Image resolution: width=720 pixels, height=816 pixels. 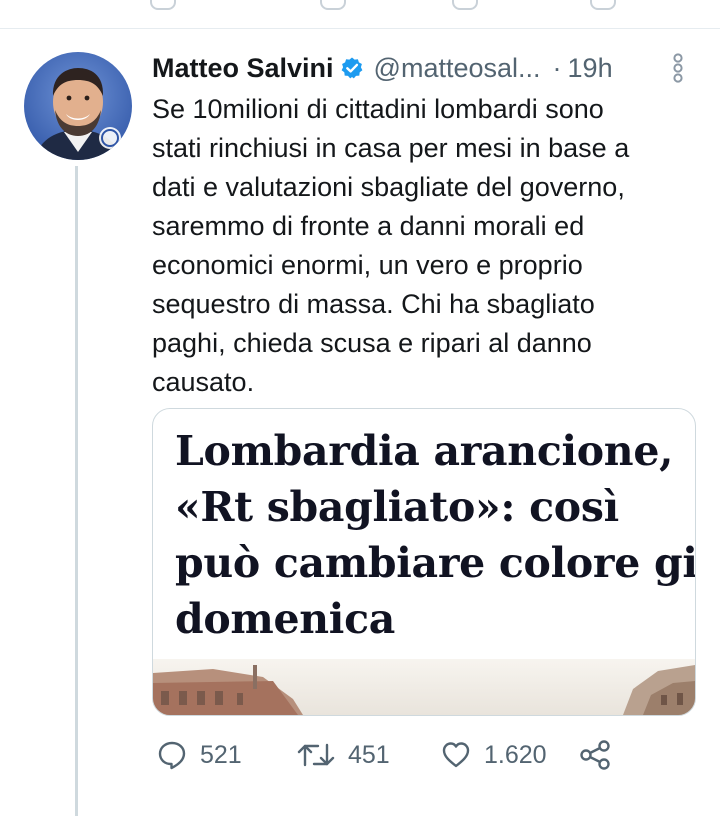 I want to click on share-button, so click(x=595, y=755).